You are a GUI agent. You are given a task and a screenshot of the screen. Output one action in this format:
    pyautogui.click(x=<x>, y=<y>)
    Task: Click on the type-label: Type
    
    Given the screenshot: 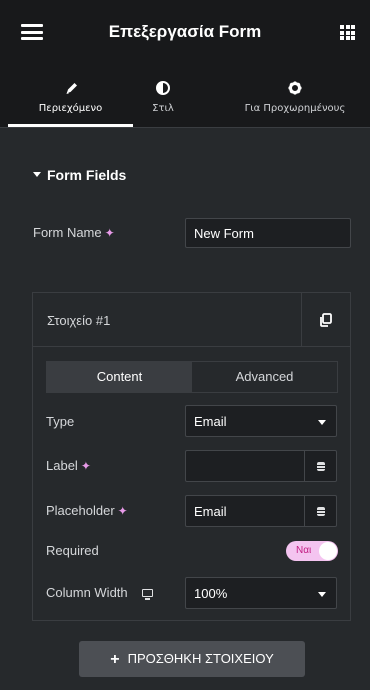 What is the action you would take?
    pyautogui.click(x=60, y=421)
    